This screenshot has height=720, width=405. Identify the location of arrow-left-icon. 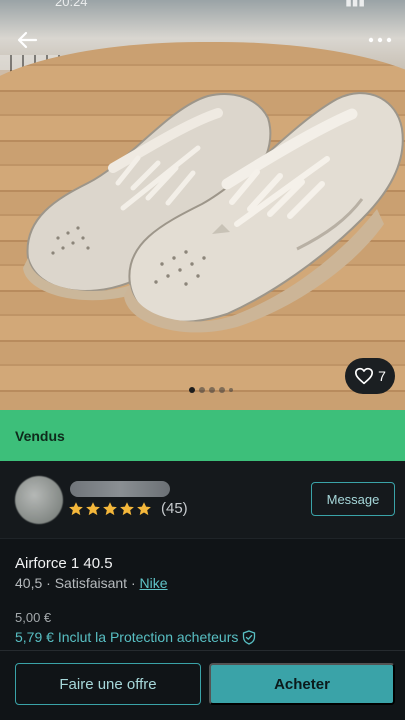
(27, 40).